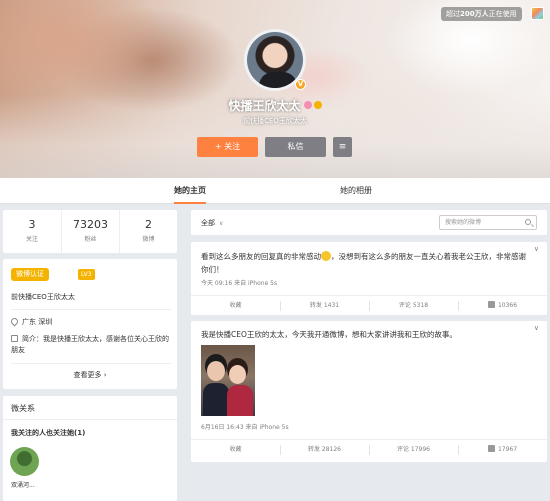  What do you see at coordinates (90, 239) in the screenshot?
I see `stat-label: 粉丝` at bounding box center [90, 239].